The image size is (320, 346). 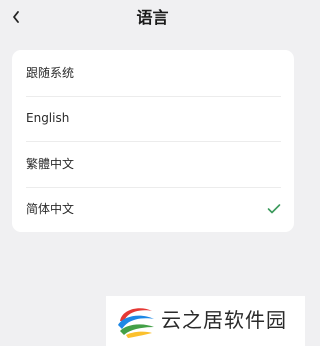 What do you see at coordinates (153, 209) in the screenshot?
I see `language-option-simplified-chinese: 简体中文` at bounding box center [153, 209].